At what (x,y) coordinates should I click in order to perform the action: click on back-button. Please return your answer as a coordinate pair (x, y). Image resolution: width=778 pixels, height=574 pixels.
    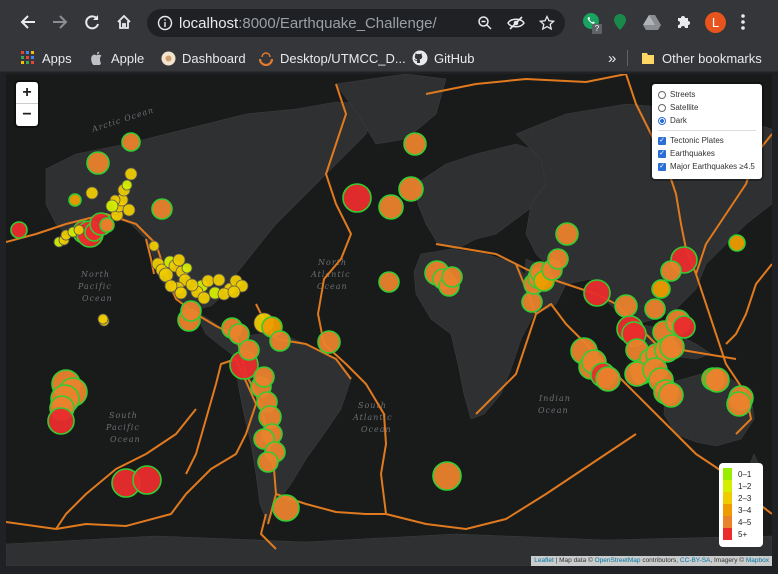
    Looking at the image, I should click on (28, 22).